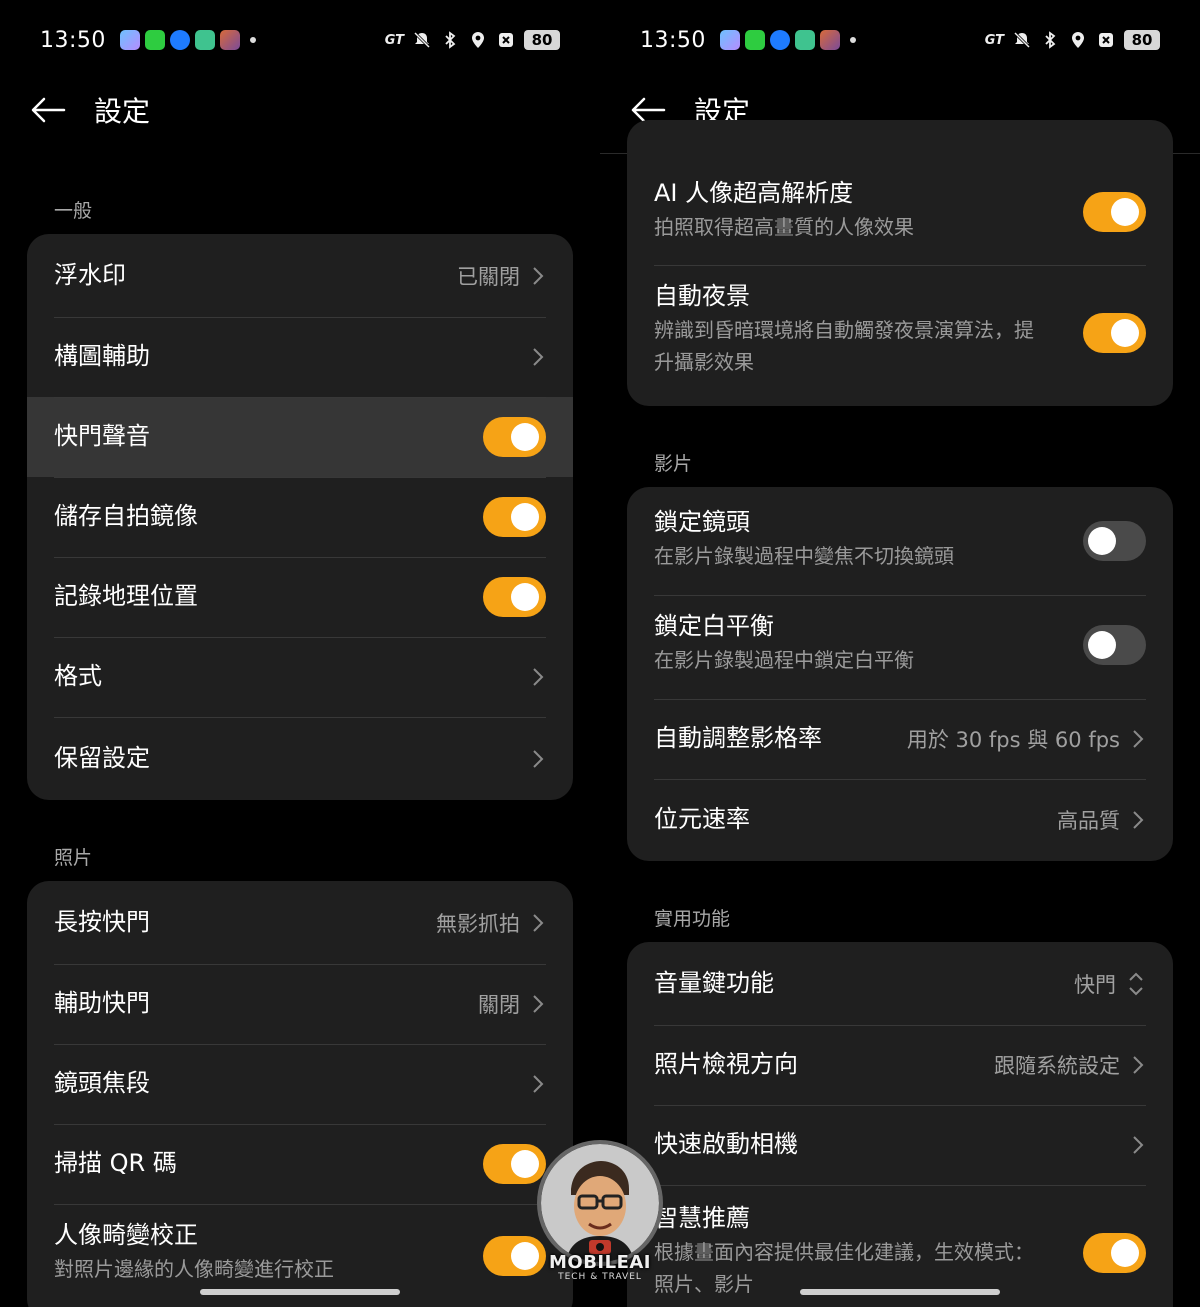  Describe the element at coordinates (714, 982) in the screenshot. I see `setting-label: 音量鍵功能` at that location.